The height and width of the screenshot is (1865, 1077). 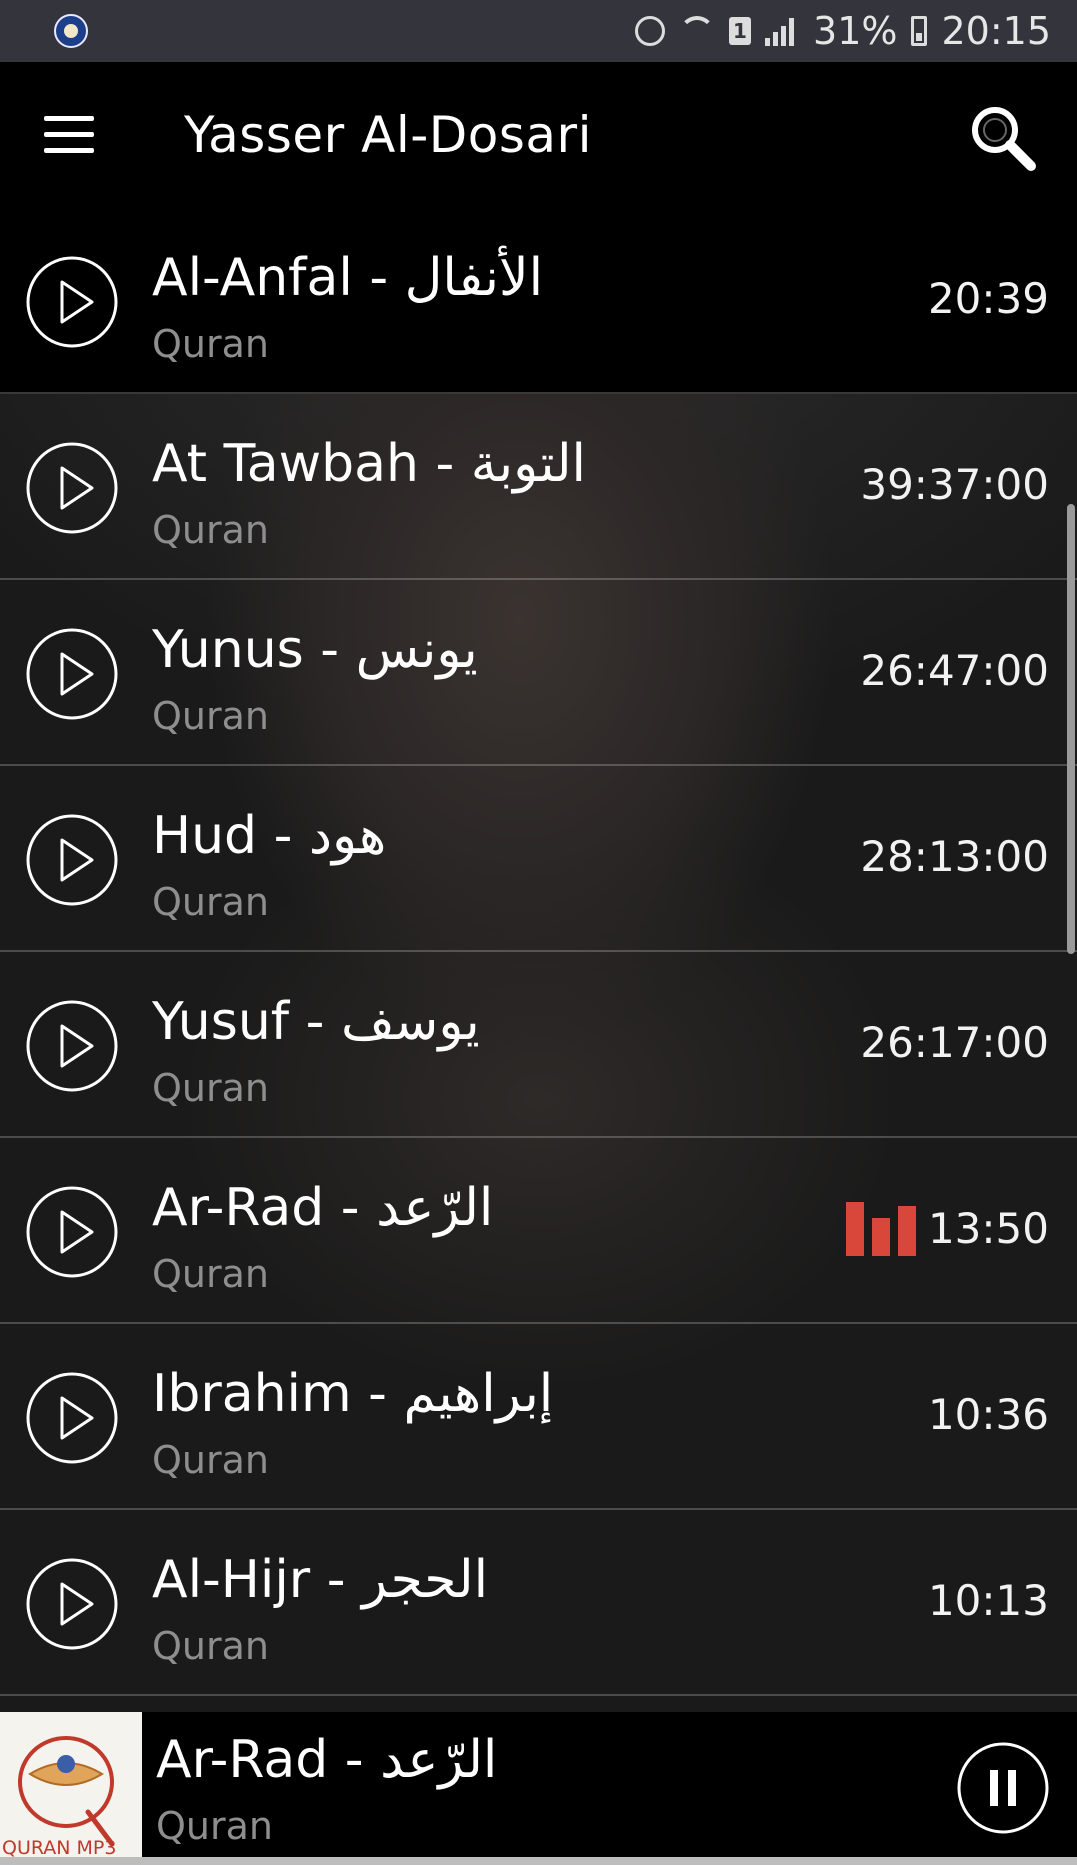 What do you see at coordinates (388, 135) in the screenshot?
I see `page-title: Yasser Al-Dosari` at bounding box center [388, 135].